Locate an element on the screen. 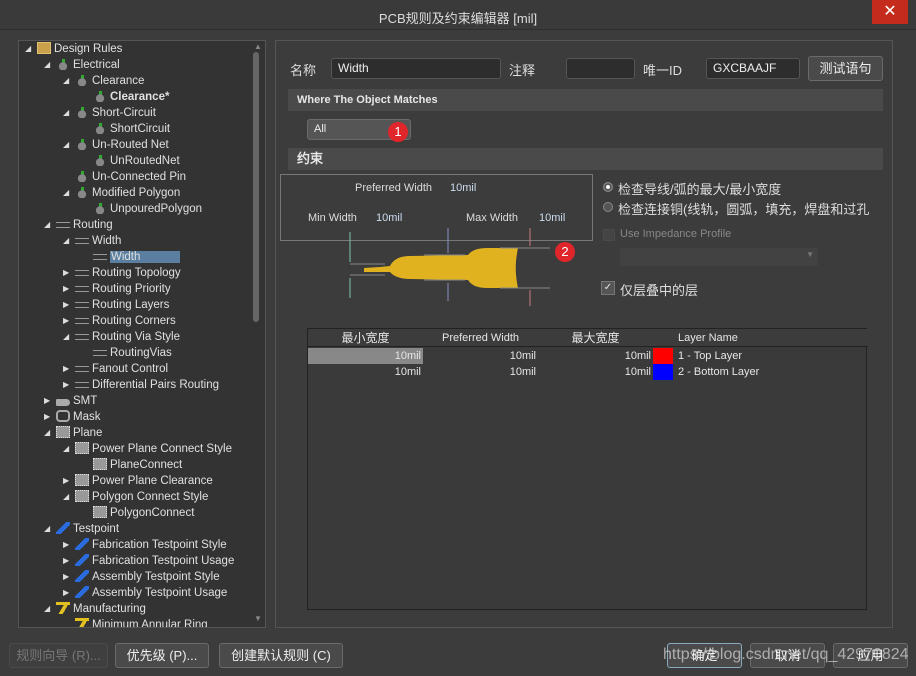  tree-item: ◢ Modified Polygon is located at coordinates (121, 193).